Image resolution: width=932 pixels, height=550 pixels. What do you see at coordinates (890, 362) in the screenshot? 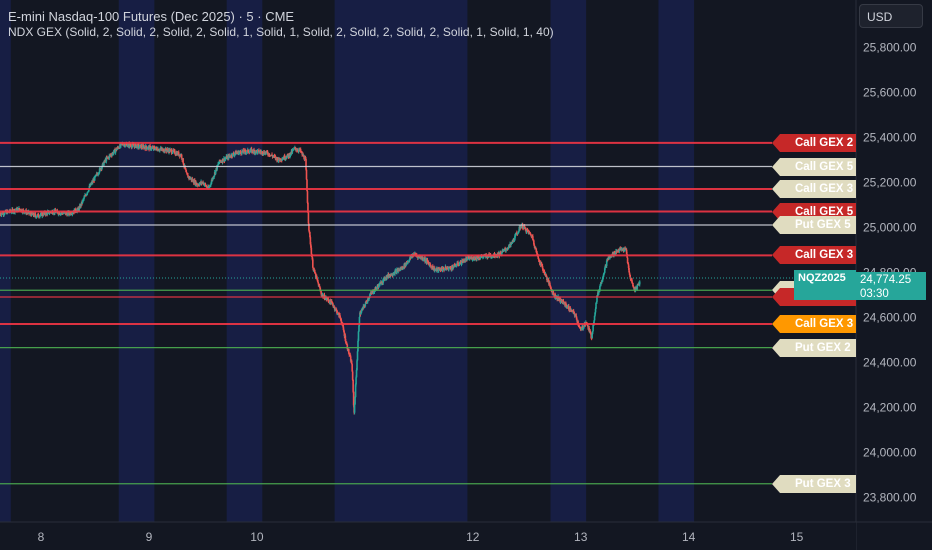
I see `y-tick-label: 24,400.00` at bounding box center [890, 362].